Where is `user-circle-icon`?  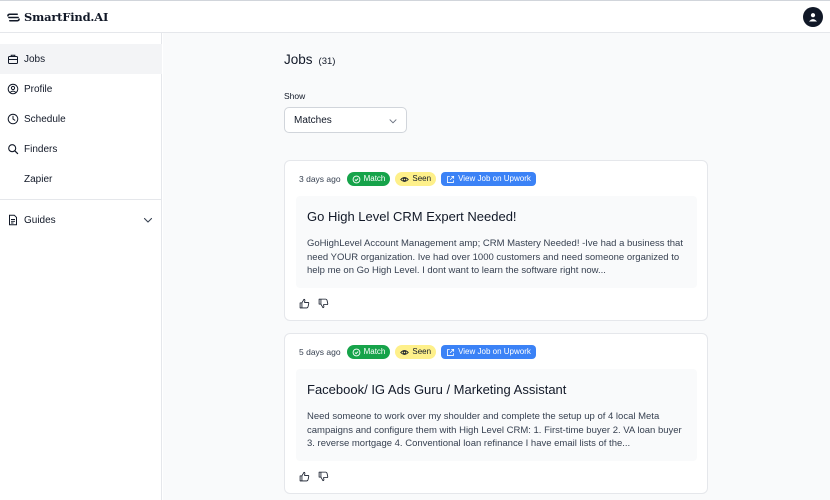 user-circle-icon is located at coordinates (13, 89).